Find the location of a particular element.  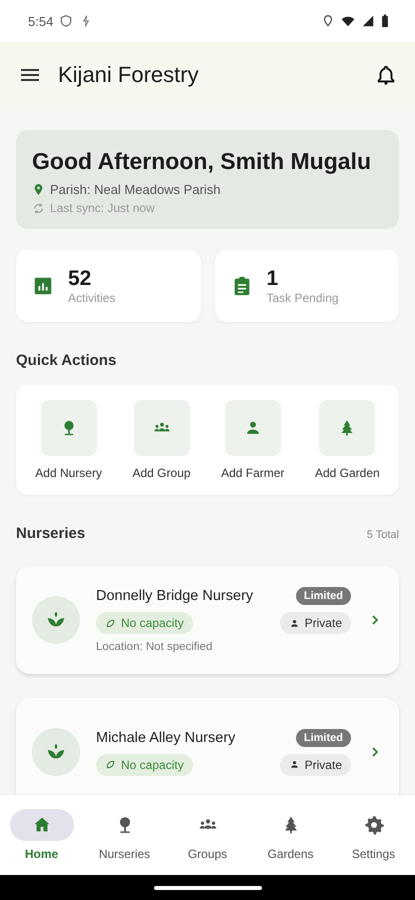

bar-chart-icon is located at coordinates (43, 286).